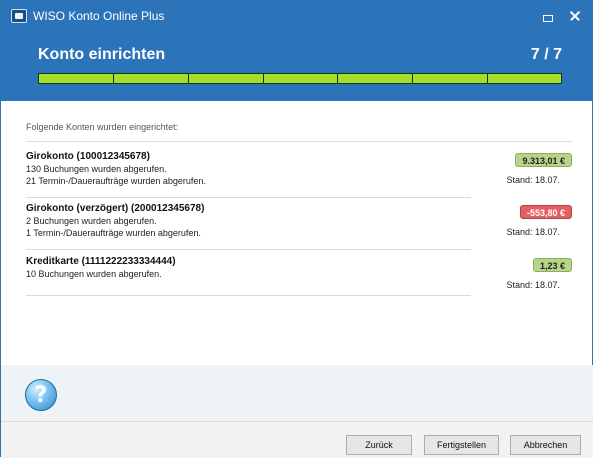 This screenshot has height=458, width=593. What do you see at coordinates (546, 54) in the screenshot?
I see `step-counter: 7 / 7` at bounding box center [546, 54].